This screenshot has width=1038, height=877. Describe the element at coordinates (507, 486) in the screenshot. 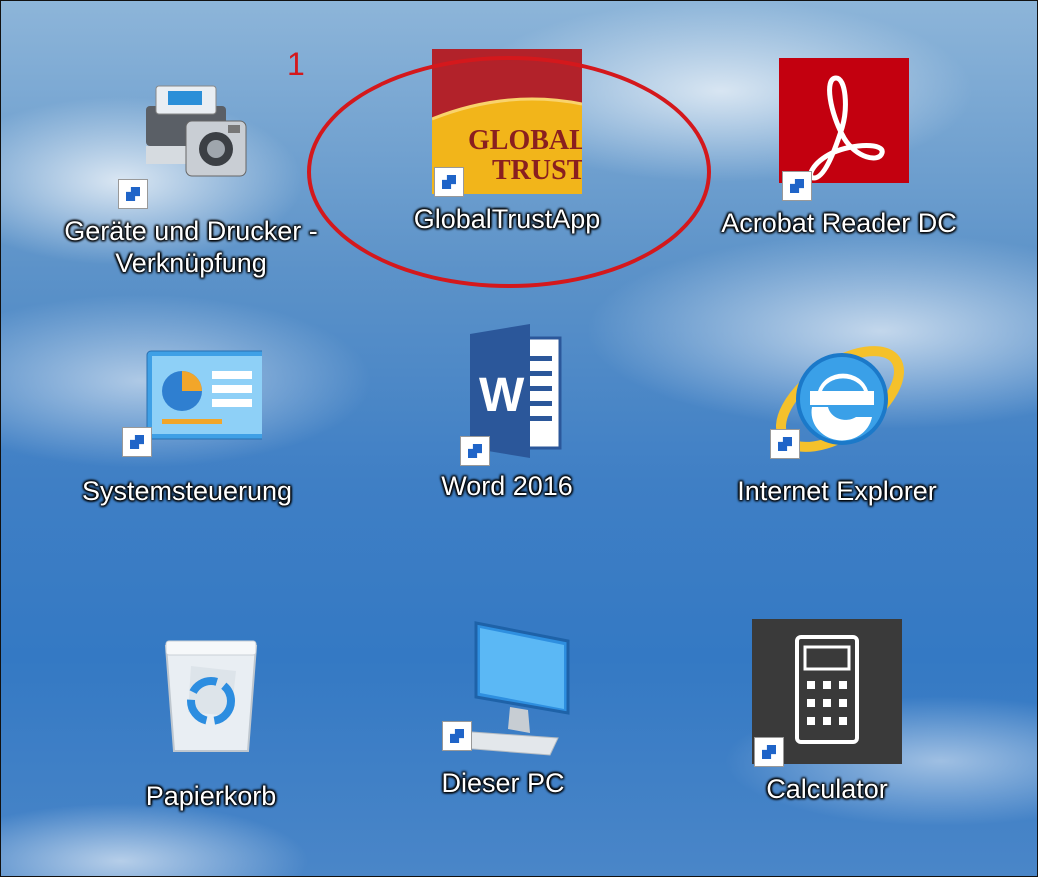

I see `icon-label: Word 2016` at that location.